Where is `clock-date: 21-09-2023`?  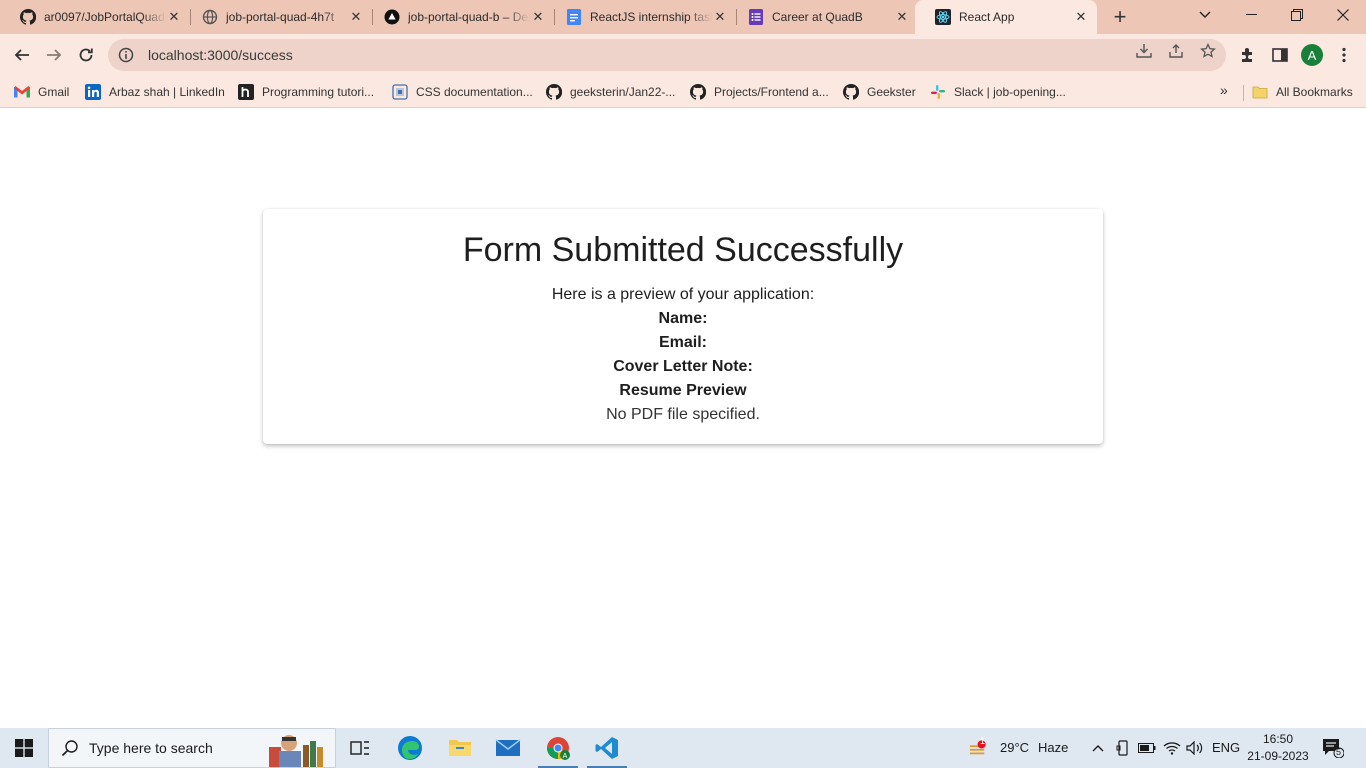 clock-date: 21-09-2023 is located at coordinates (1278, 756).